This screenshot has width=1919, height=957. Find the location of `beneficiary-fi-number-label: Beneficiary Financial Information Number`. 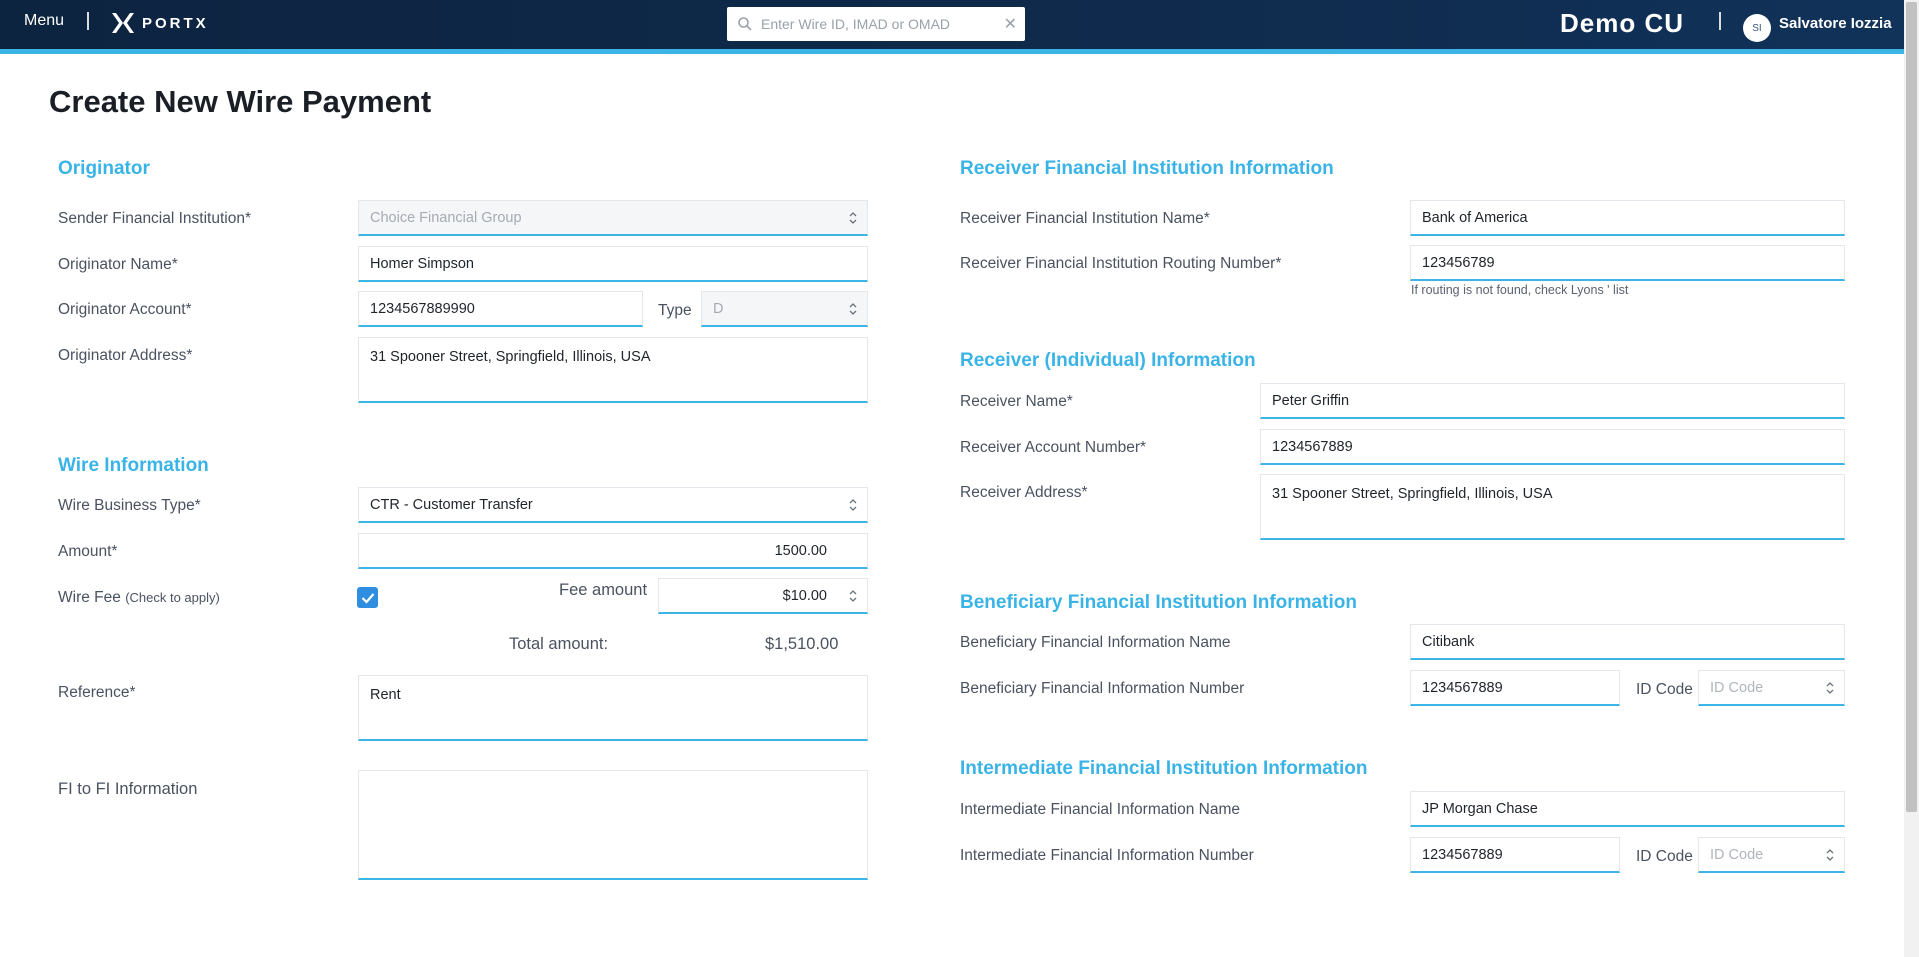

beneficiary-fi-number-label: Beneficiary Financial Information Number is located at coordinates (1102, 688).